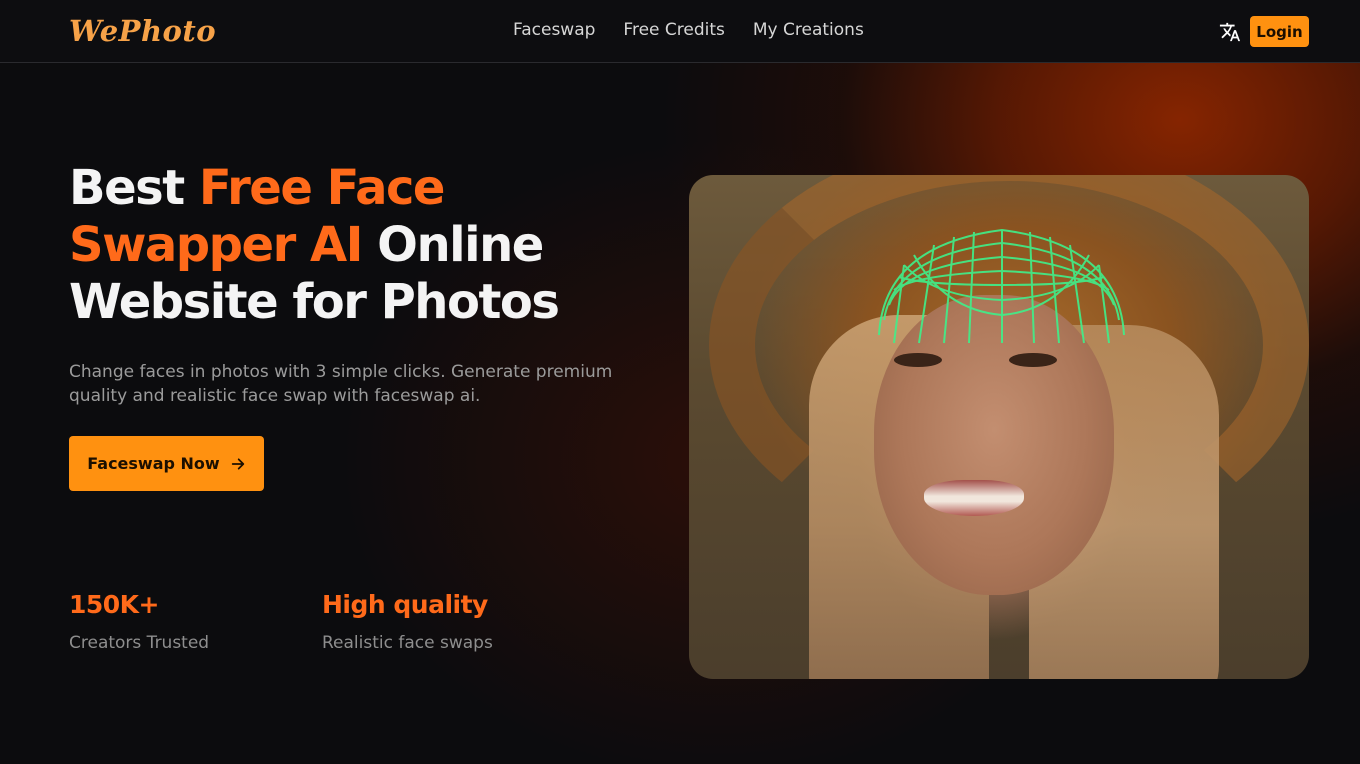 This screenshot has height=764, width=1360. I want to click on translate-icon, so click(1230, 32).